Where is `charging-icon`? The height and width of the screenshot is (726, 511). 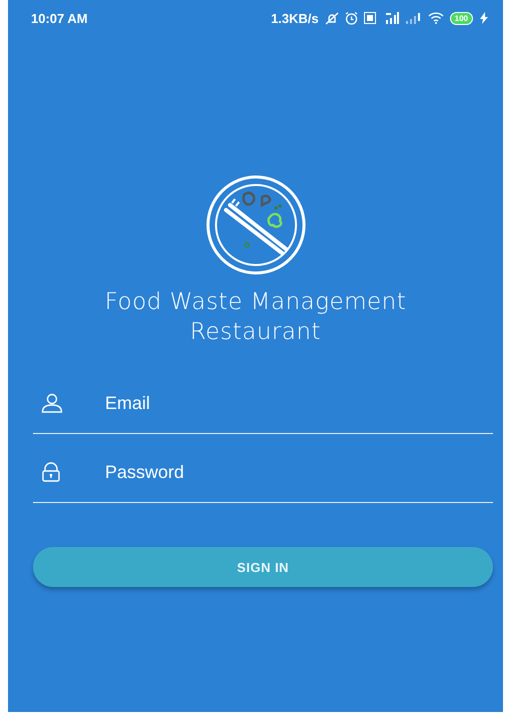
charging-icon is located at coordinates (484, 18).